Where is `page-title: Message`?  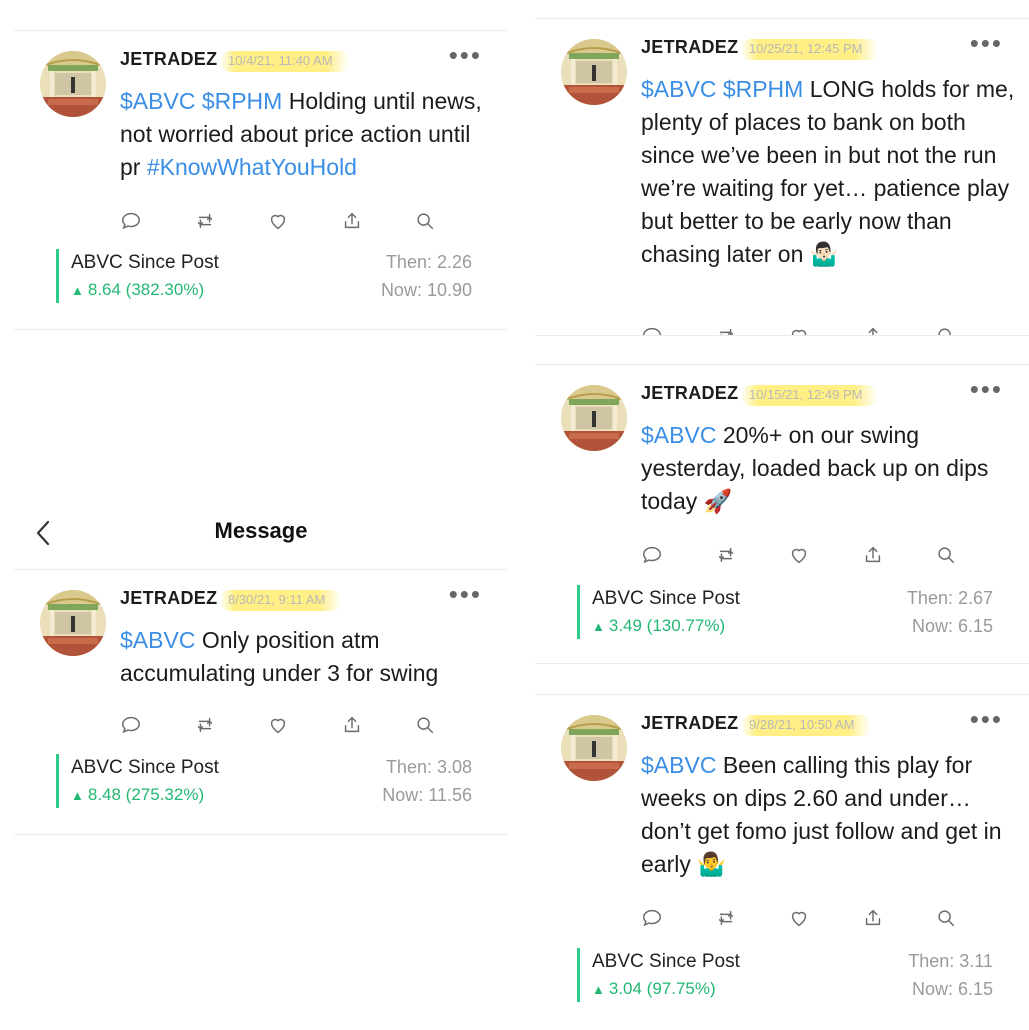 page-title: Message is located at coordinates (261, 530).